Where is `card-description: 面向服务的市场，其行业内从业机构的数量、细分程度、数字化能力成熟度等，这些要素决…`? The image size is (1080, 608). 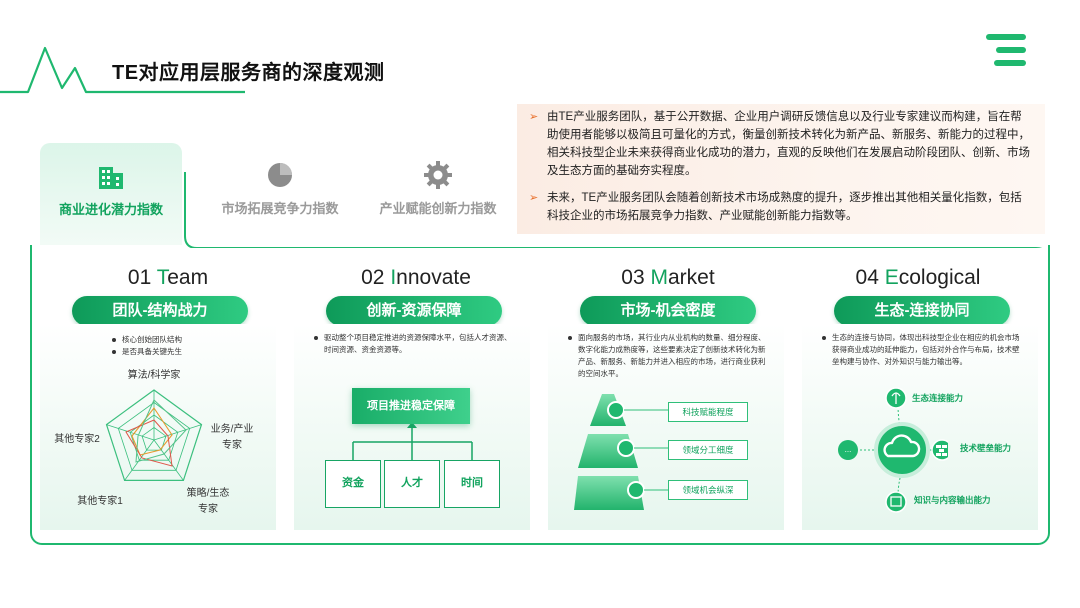 card-description: 面向服务的市场，其行业内从业机构的数量、细分程度、数字化能力成熟度等，这些要素决… is located at coordinates (668, 356).